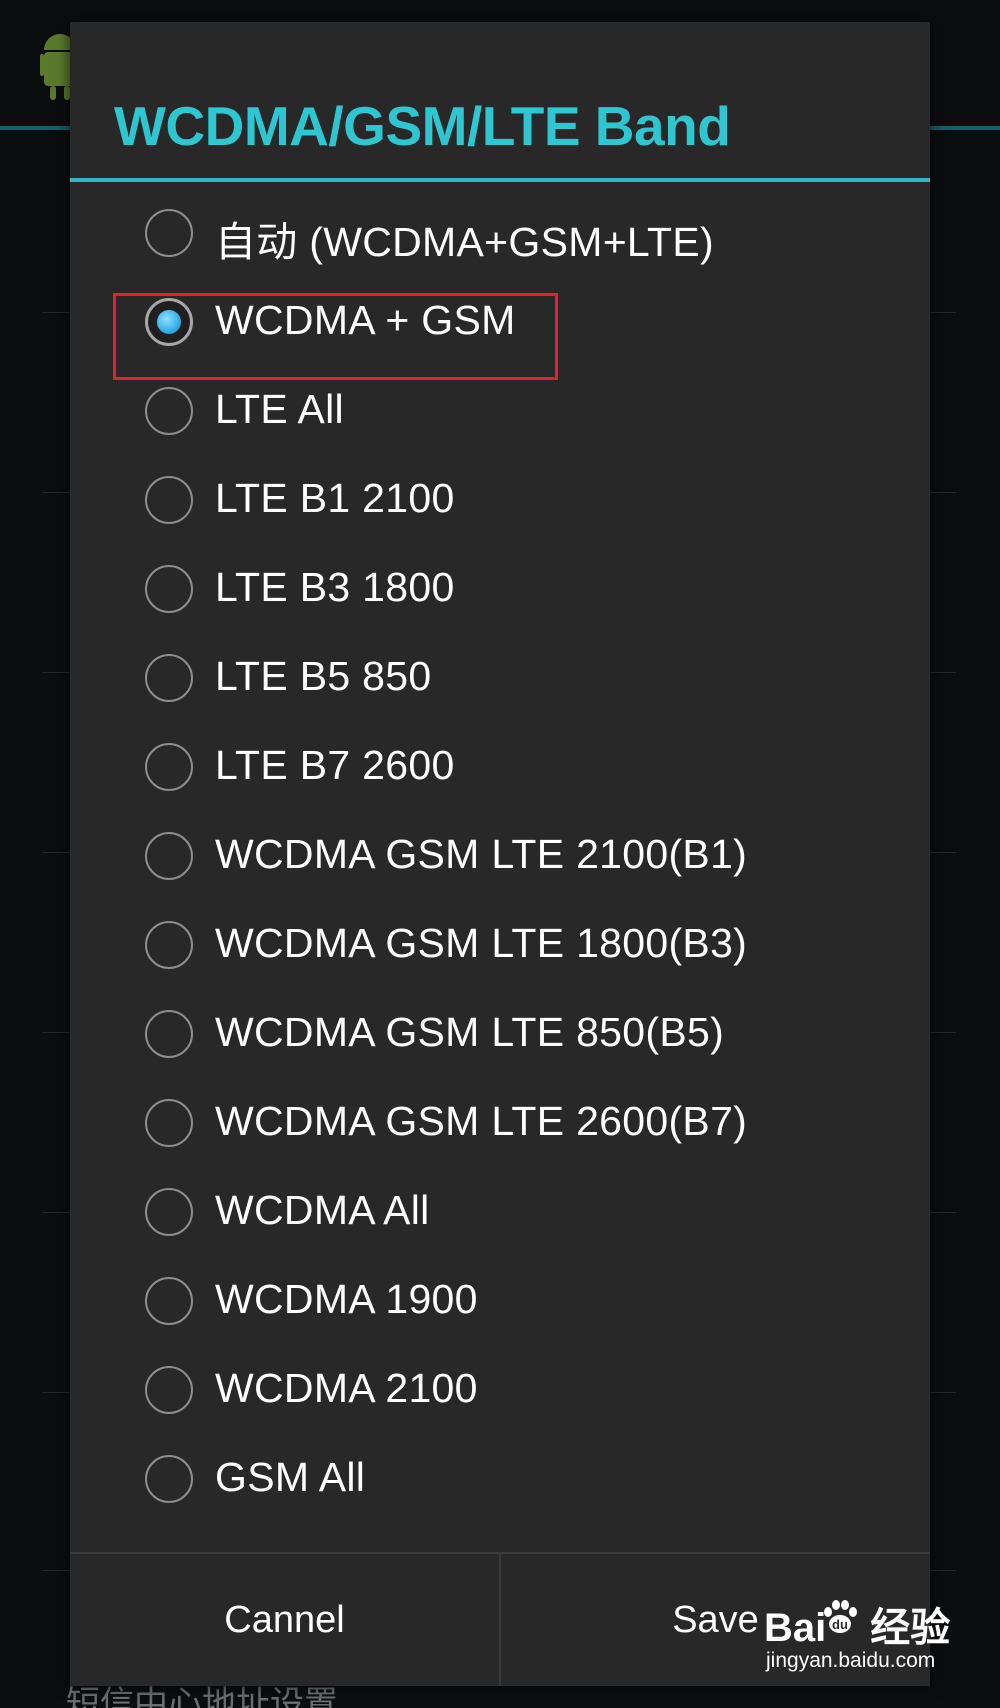 The image size is (1000, 1708). Describe the element at coordinates (500, 180) in the screenshot. I see `title-divider` at that location.